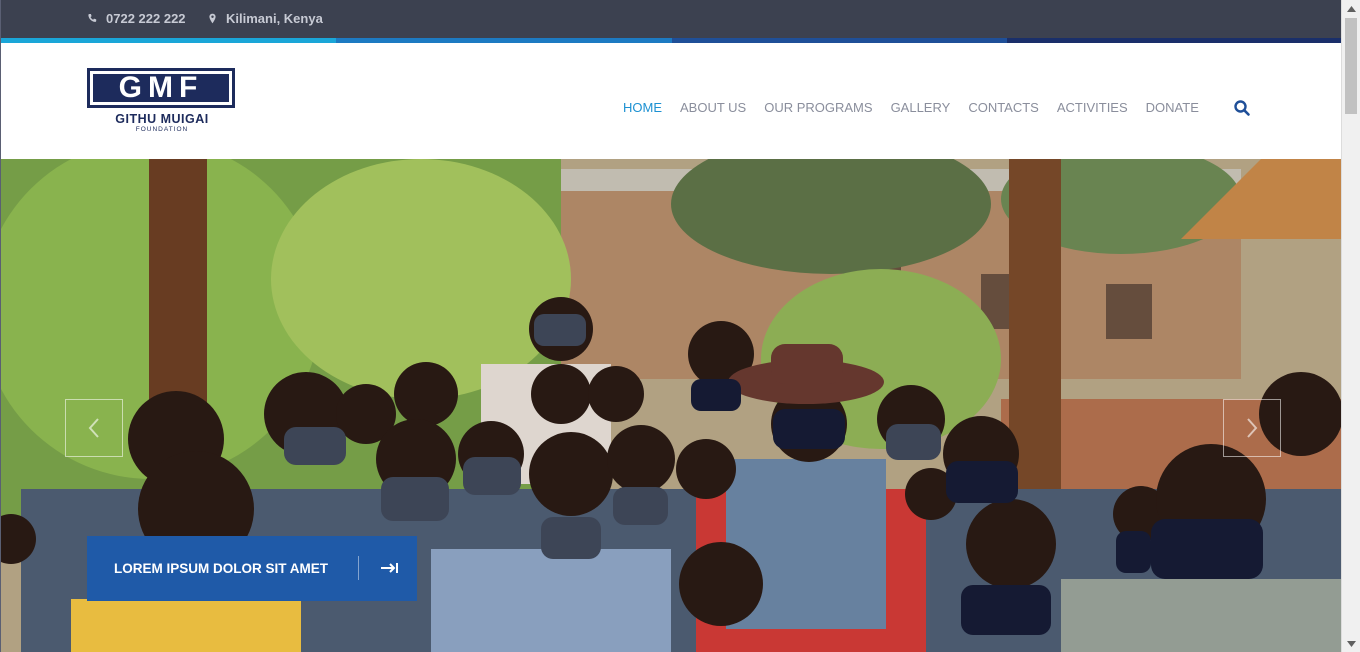  I want to click on logo-mark: GMF, so click(161, 88).